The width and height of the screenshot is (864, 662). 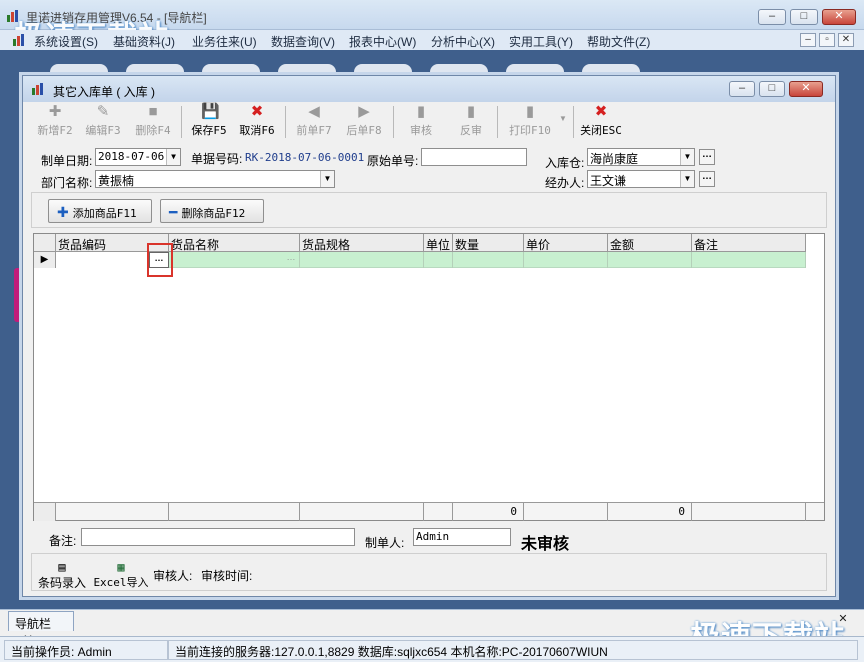 What do you see at coordinates (382, 41) in the screenshot?
I see `menu-report: 报表中心(W)` at bounding box center [382, 41].